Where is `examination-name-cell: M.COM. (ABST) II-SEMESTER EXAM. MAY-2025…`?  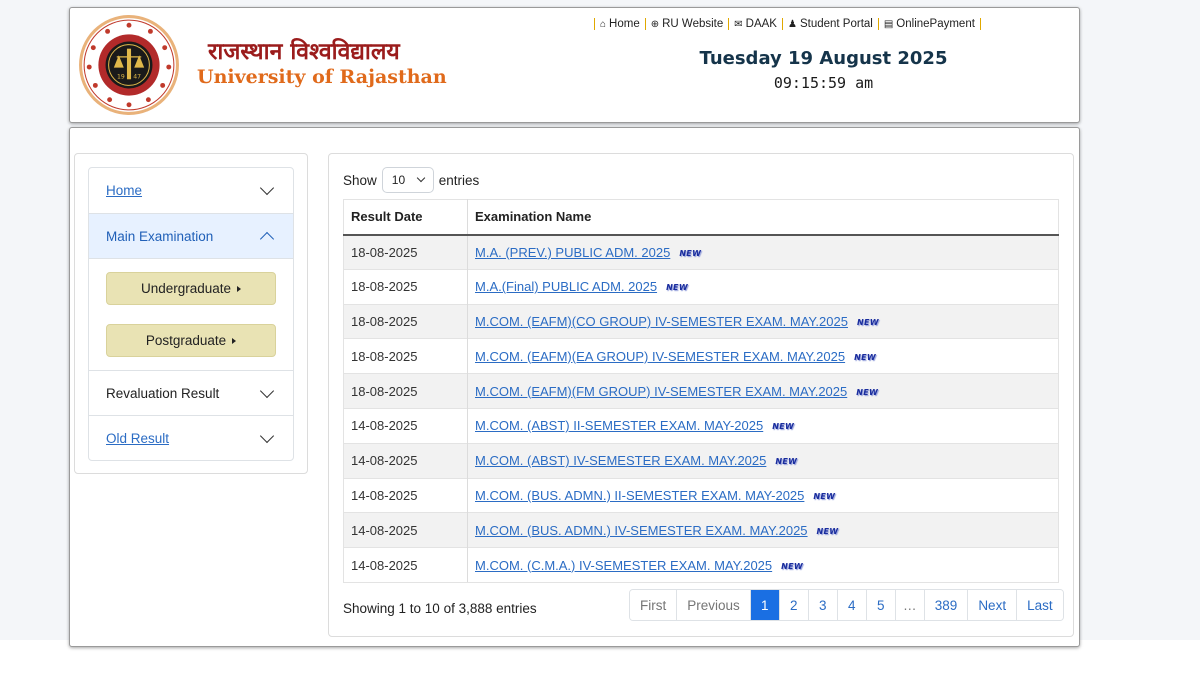 examination-name-cell: M.COM. (ABST) II-SEMESTER EXAM. MAY-2025… is located at coordinates (763, 425).